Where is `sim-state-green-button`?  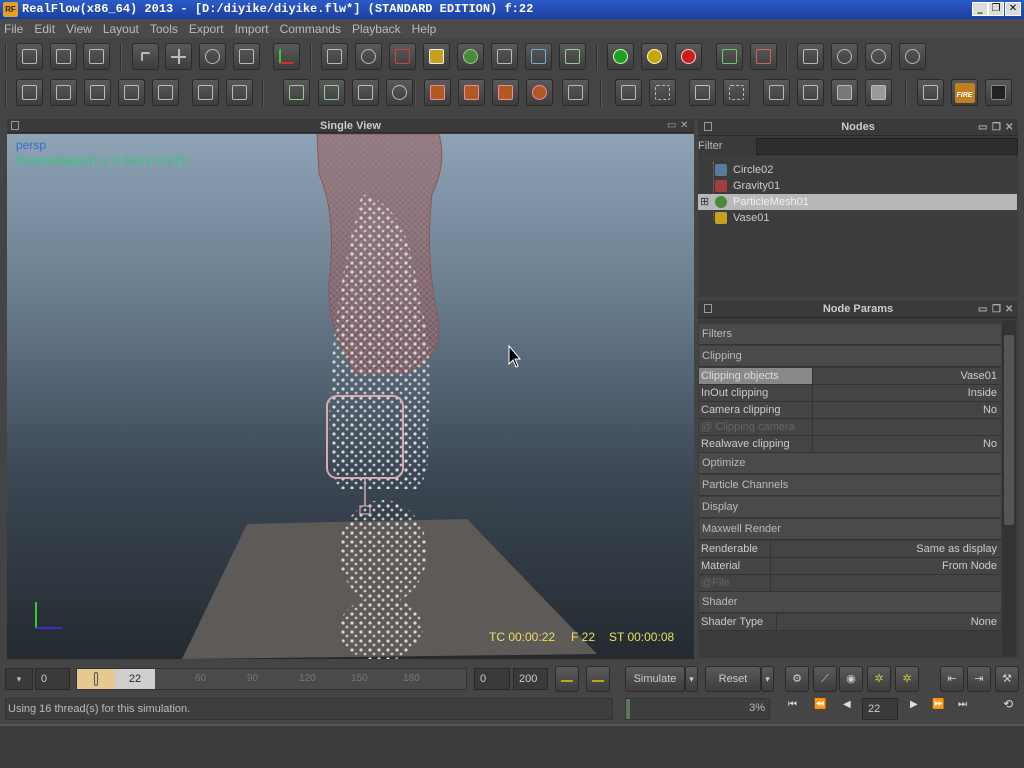
sim-state-green-button is located at coordinates (620, 56).